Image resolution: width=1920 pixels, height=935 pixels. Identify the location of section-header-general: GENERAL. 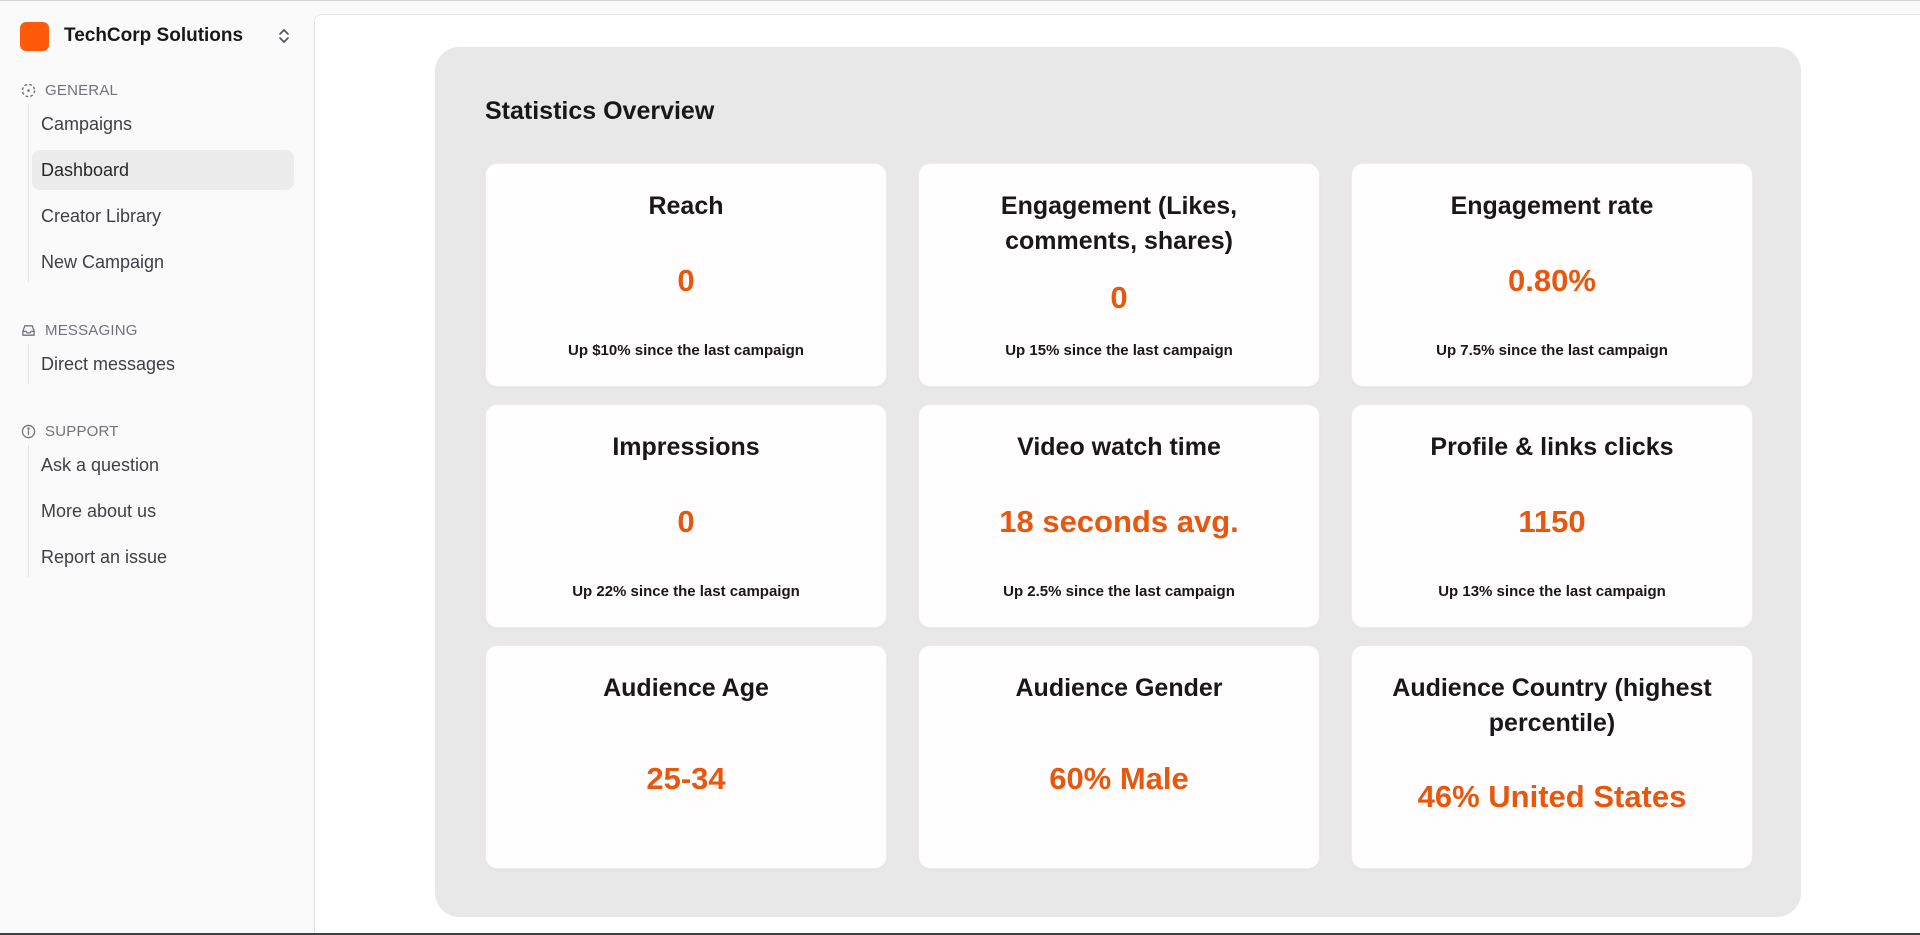
(157, 90).